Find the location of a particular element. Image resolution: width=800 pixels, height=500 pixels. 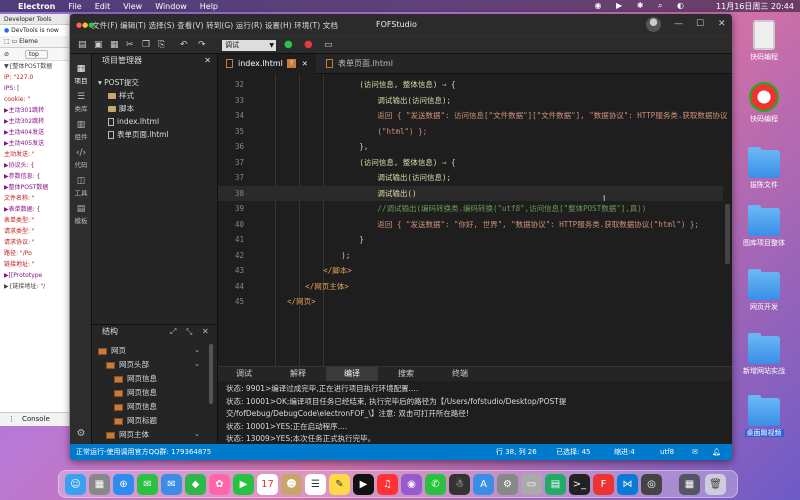

minimize-icon: — is located at coordinates (678, 24).